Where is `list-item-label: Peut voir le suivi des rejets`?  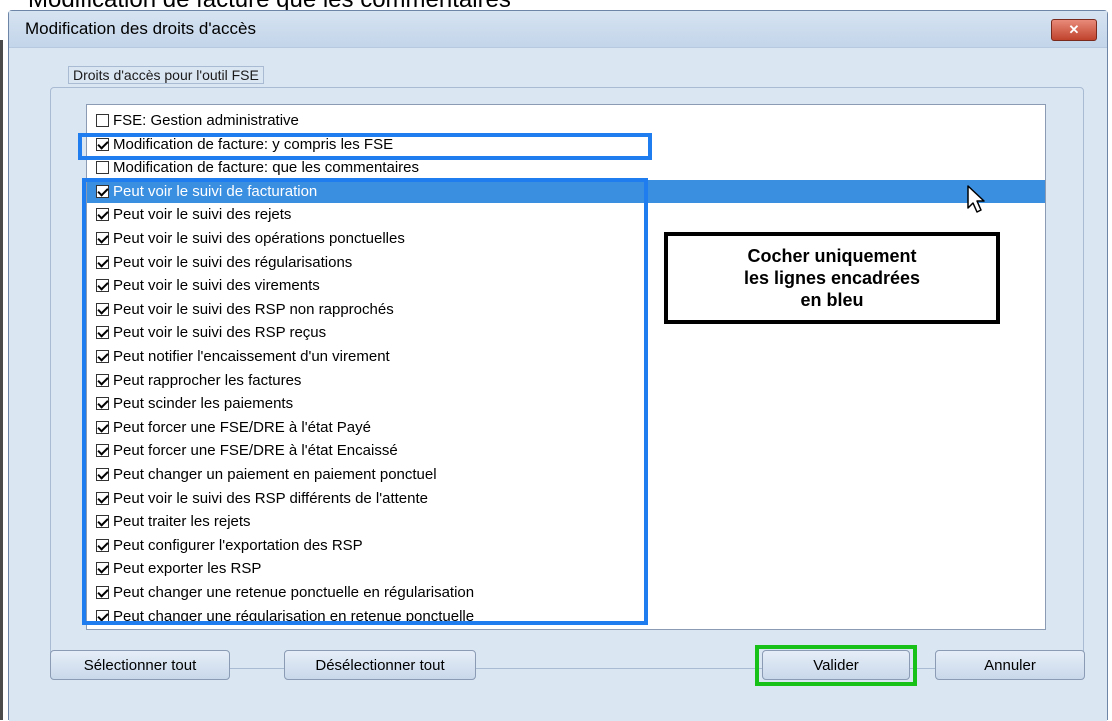 list-item-label: Peut voir le suivi des rejets is located at coordinates (202, 215).